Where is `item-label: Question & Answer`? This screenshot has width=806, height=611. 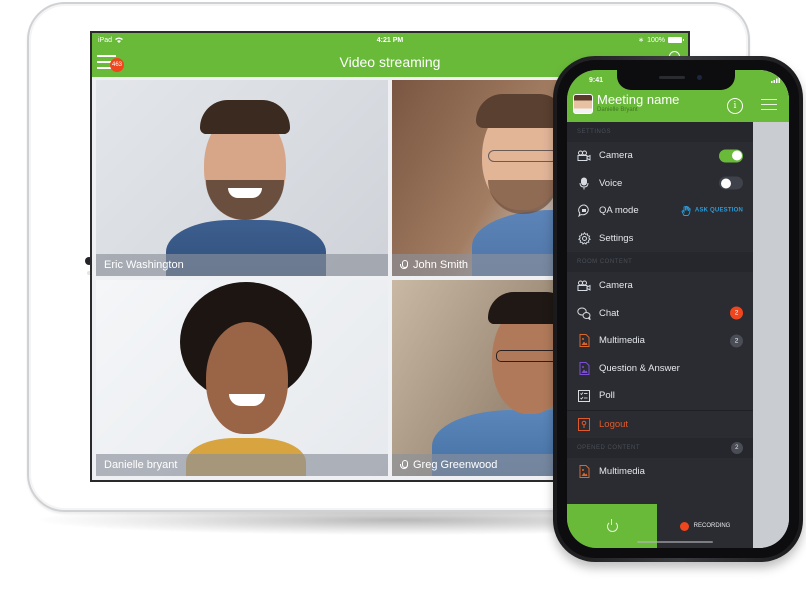 item-label: Question & Answer is located at coordinates (639, 368).